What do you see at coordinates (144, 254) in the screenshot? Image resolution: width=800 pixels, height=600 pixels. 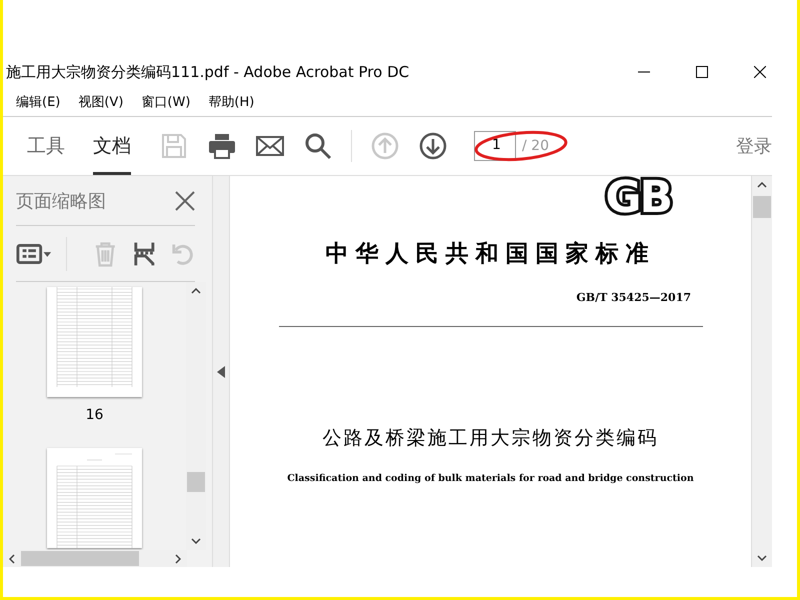 I see `extract-pages-icon` at bounding box center [144, 254].